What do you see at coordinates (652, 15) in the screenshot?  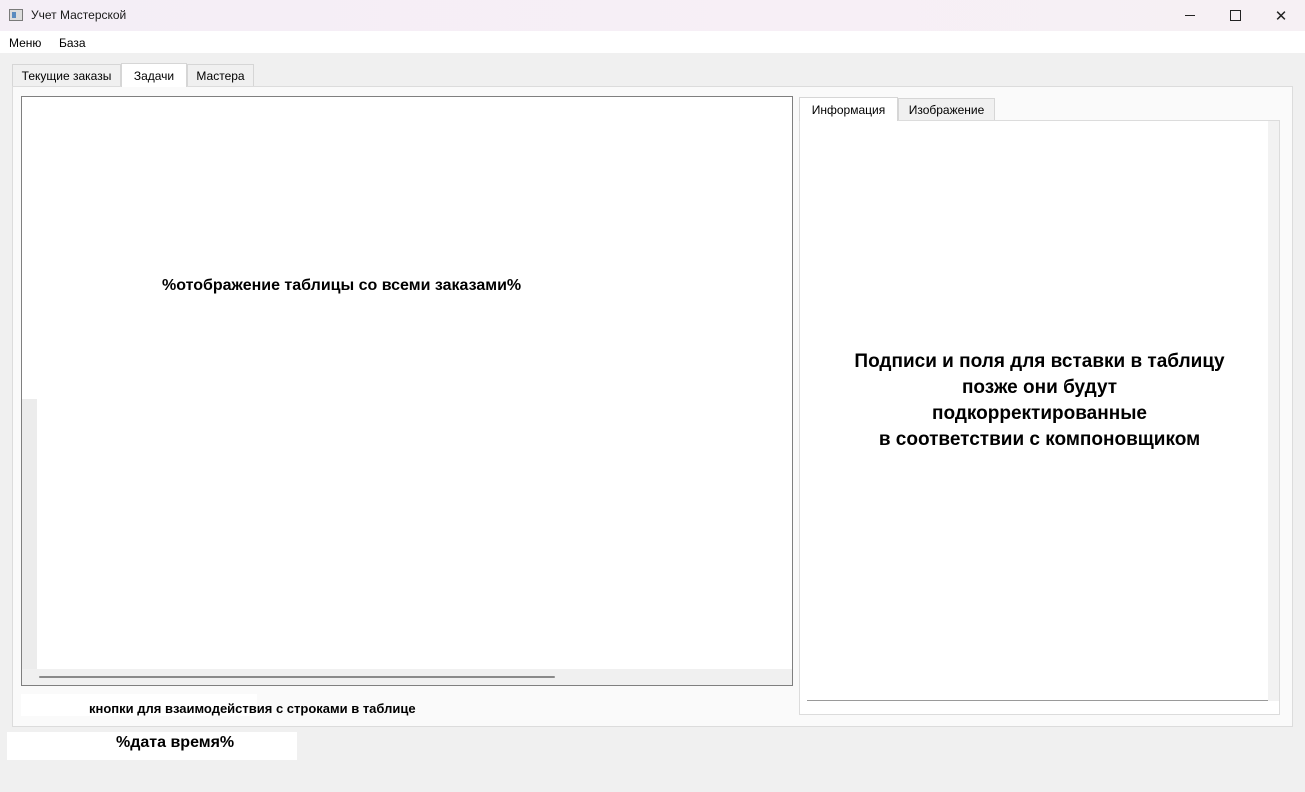 I see `title-bar: Учет Мастерской ✕` at bounding box center [652, 15].